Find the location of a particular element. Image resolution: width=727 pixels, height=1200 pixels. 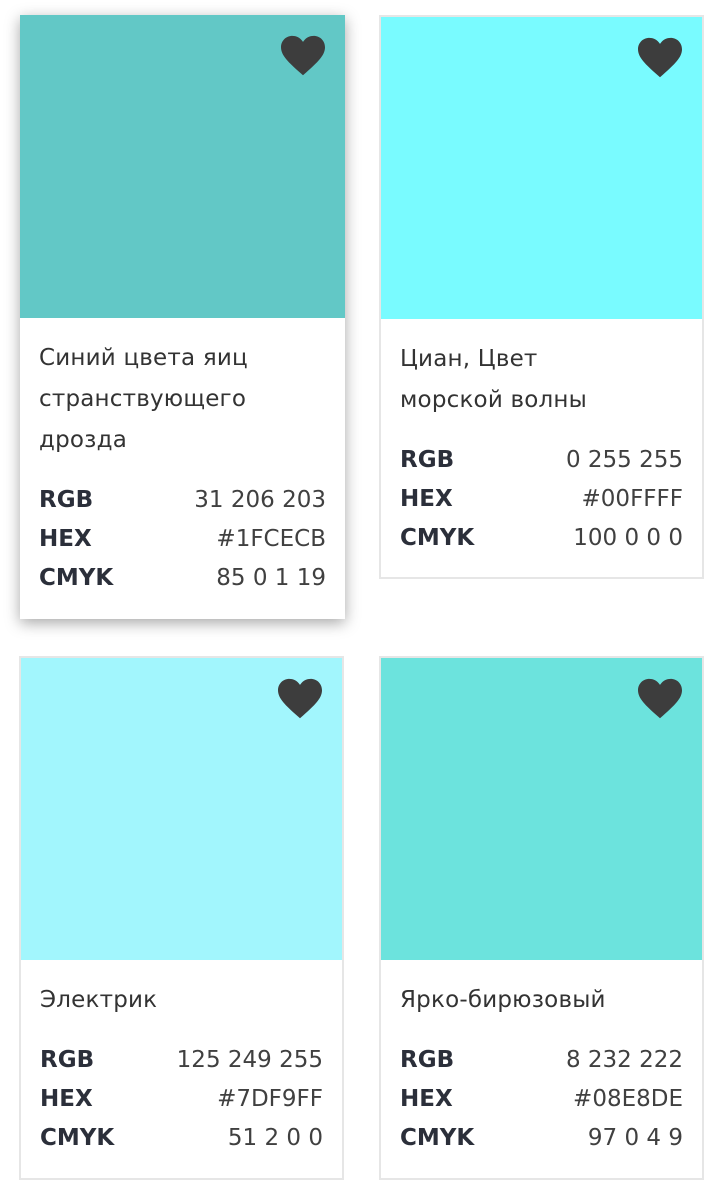

rgb-row: RGB 125 249 255 is located at coordinates (181, 1060).